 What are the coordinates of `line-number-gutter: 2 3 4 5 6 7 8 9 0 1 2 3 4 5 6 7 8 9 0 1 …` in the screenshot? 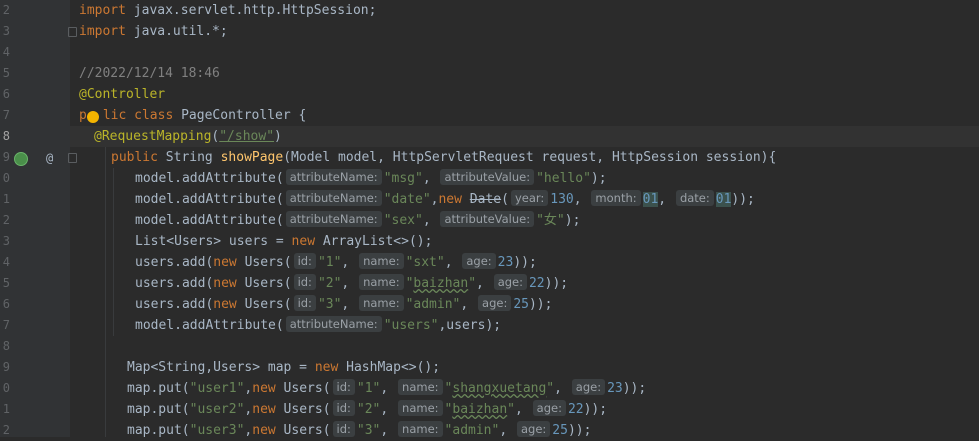 It's located at (35, 218).